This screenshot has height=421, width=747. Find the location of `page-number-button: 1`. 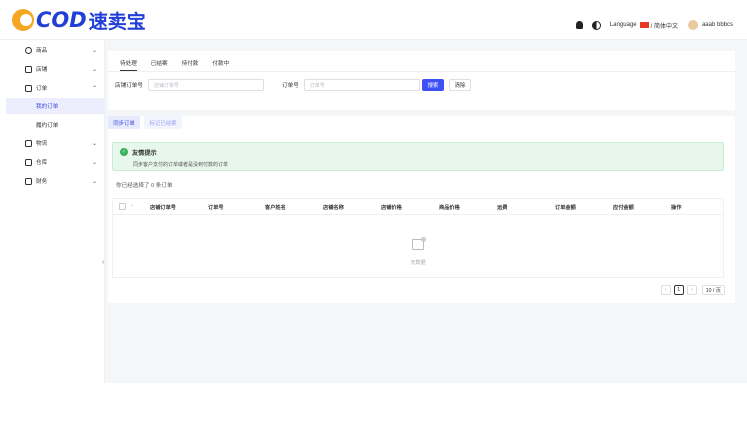

page-number-button: 1 is located at coordinates (678, 290).